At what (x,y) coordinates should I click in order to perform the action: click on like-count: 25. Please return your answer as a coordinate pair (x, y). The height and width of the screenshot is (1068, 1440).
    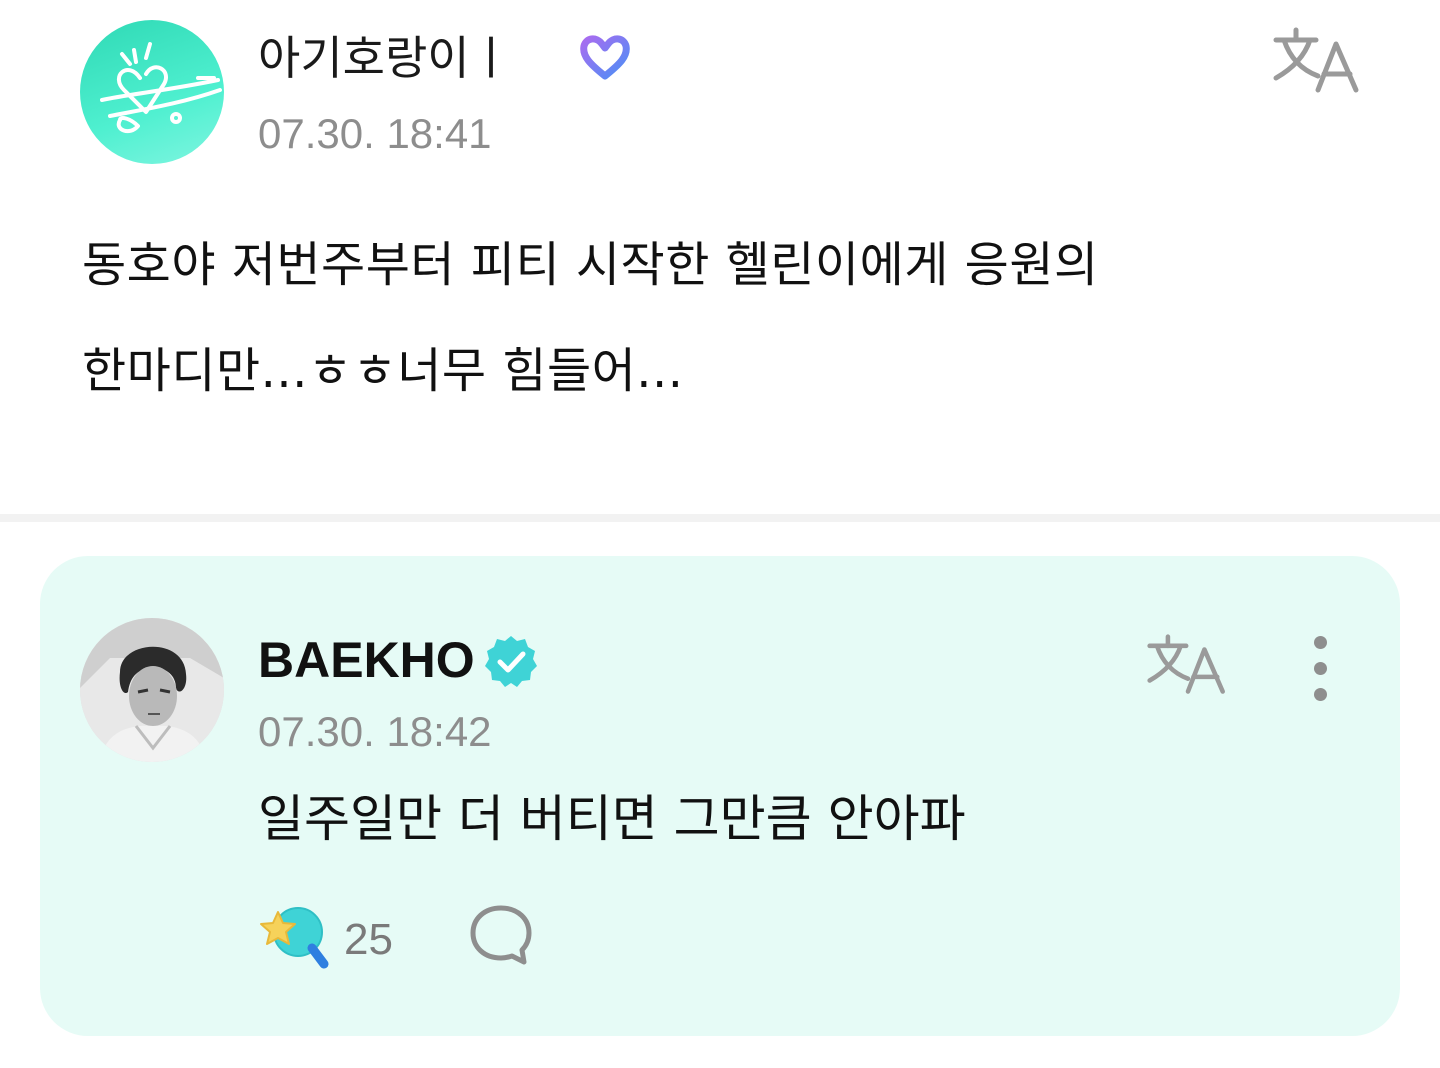
    Looking at the image, I should click on (368, 939).